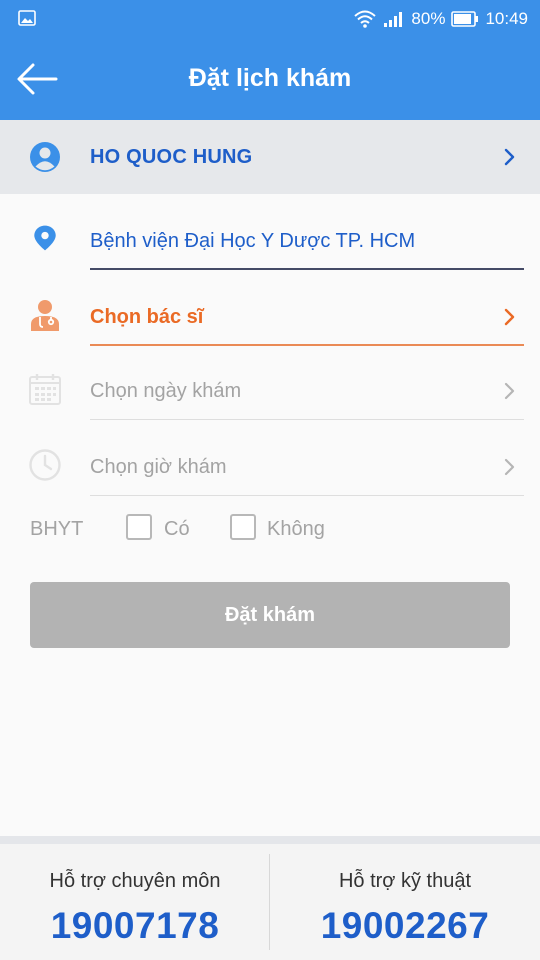 Image resolution: width=540 pixels, height=960 pixels. I want to click on signal-icon, so click(393, 19).